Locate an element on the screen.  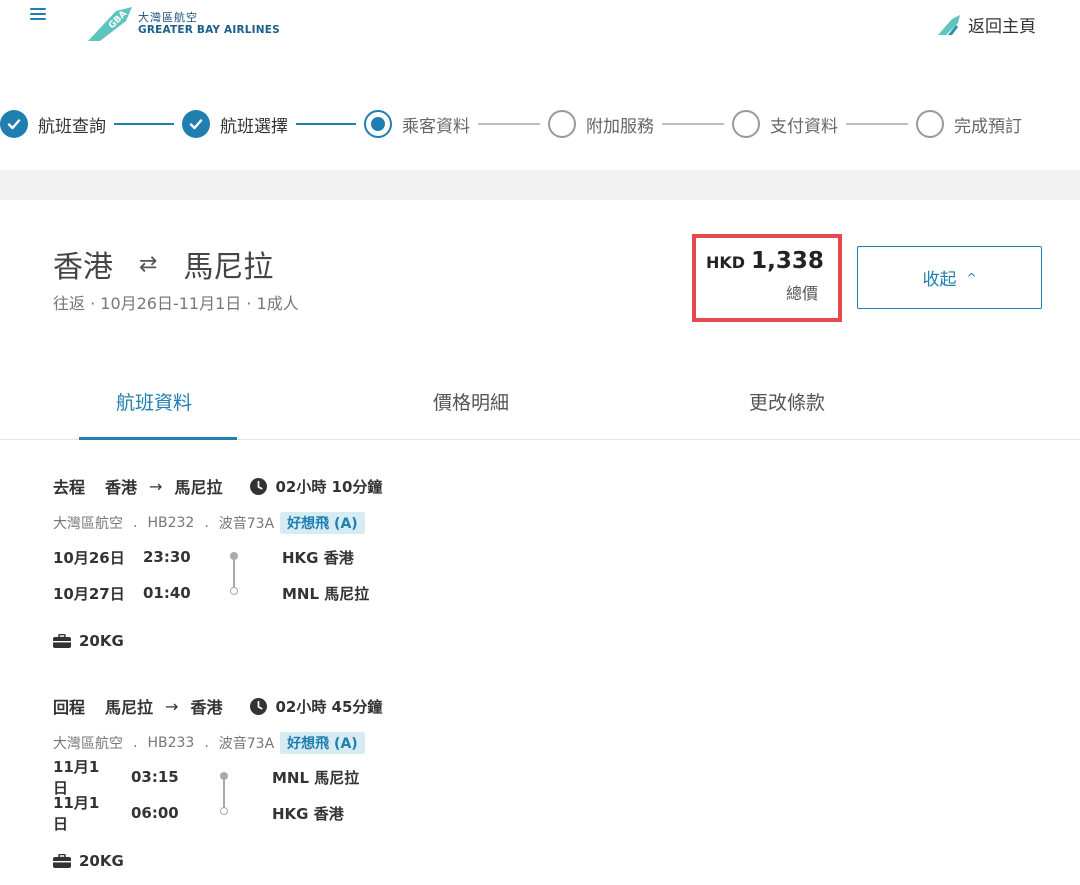
step-label: 附加服務 is located at coordinates (620, 126).